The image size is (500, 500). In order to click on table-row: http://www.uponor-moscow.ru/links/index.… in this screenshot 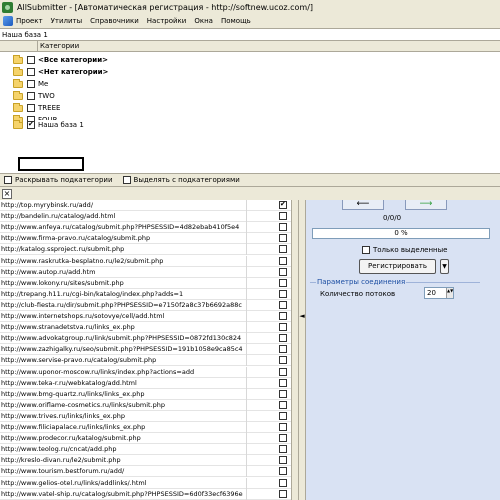, I will do `click(145, 372)`.